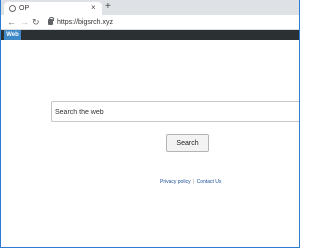 The width and height of the screenshot is (320, 248). I want to click on close-icon: ×, so click(93, 8).